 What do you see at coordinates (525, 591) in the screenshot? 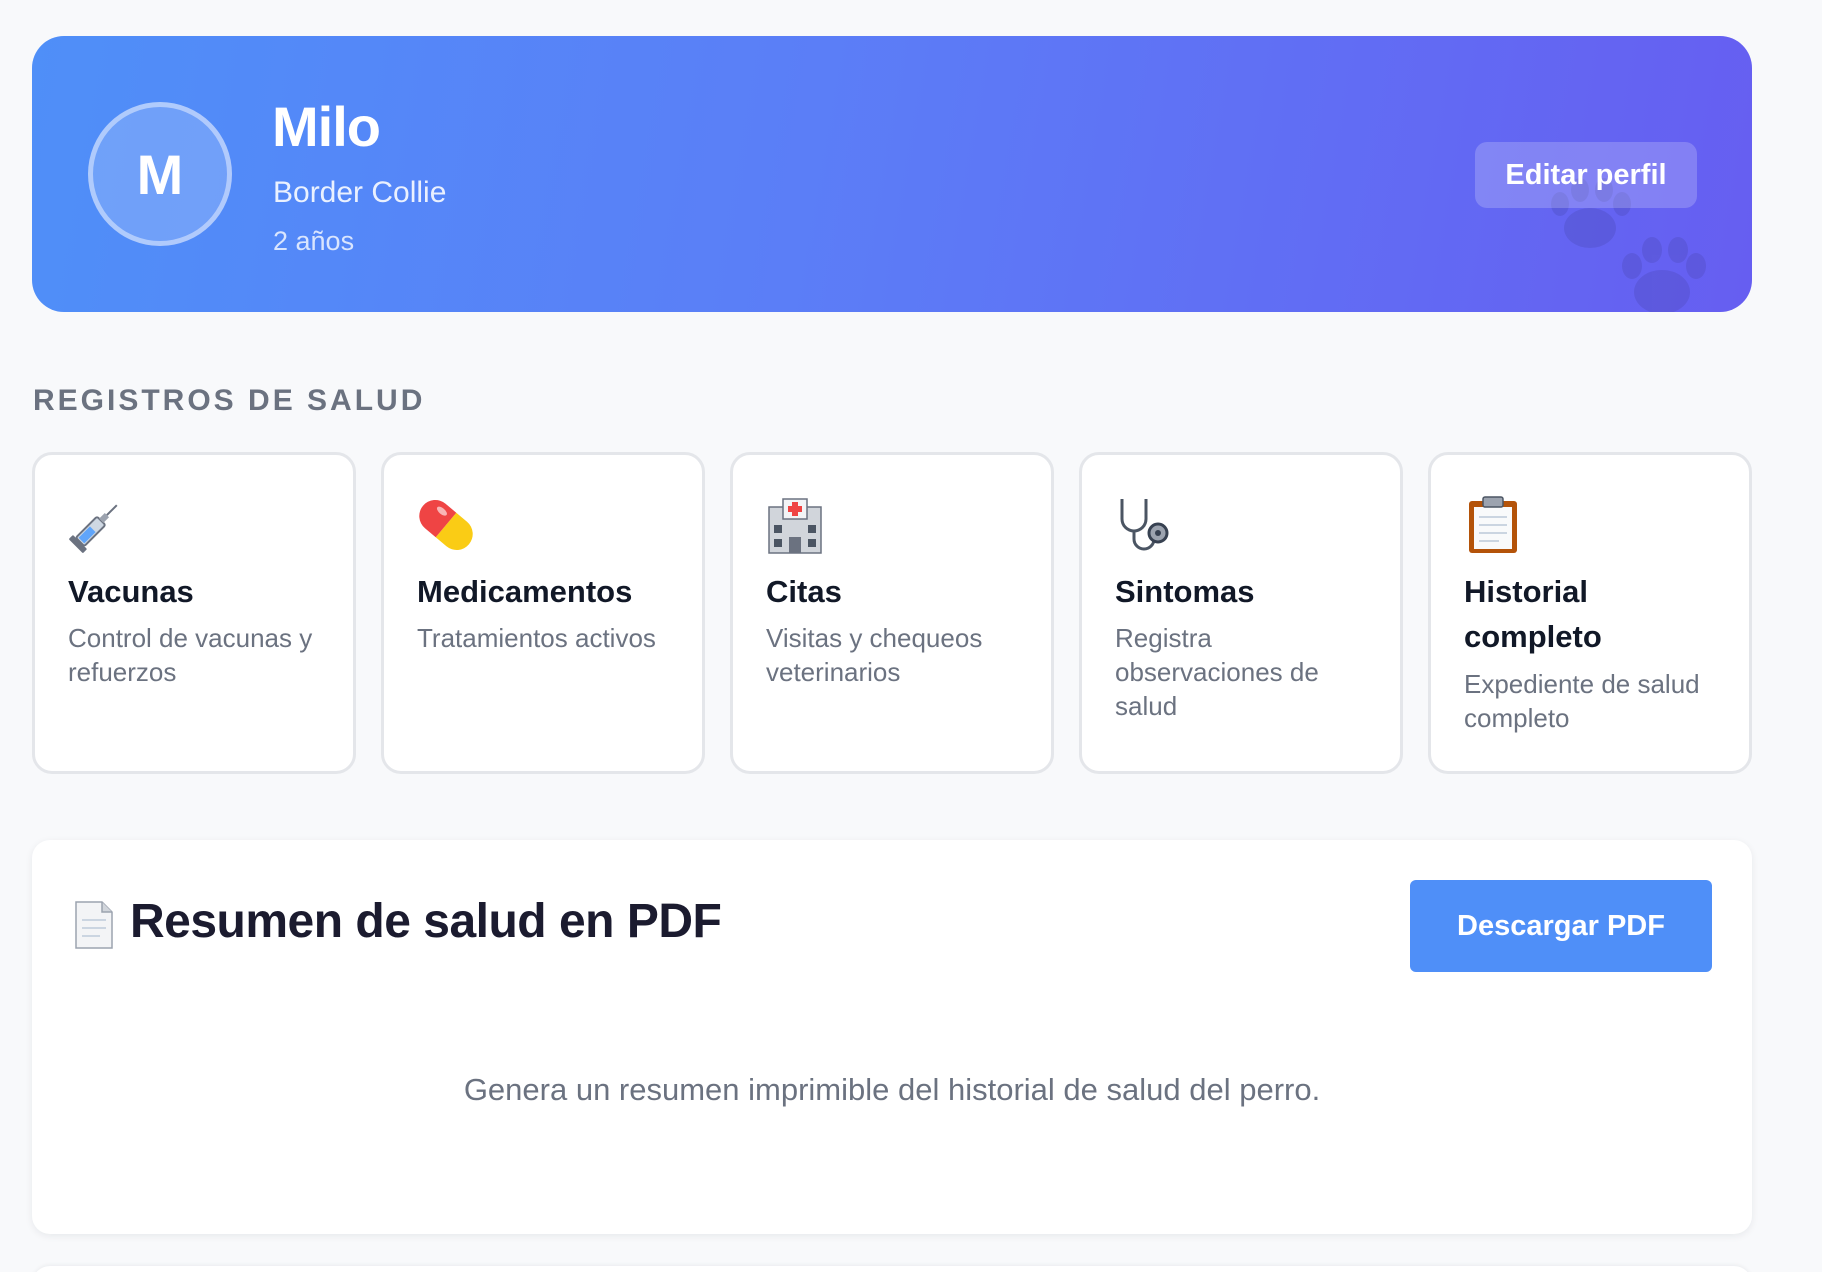
I see `tile-title: Medicamentos` at bounding box center [525, 591].